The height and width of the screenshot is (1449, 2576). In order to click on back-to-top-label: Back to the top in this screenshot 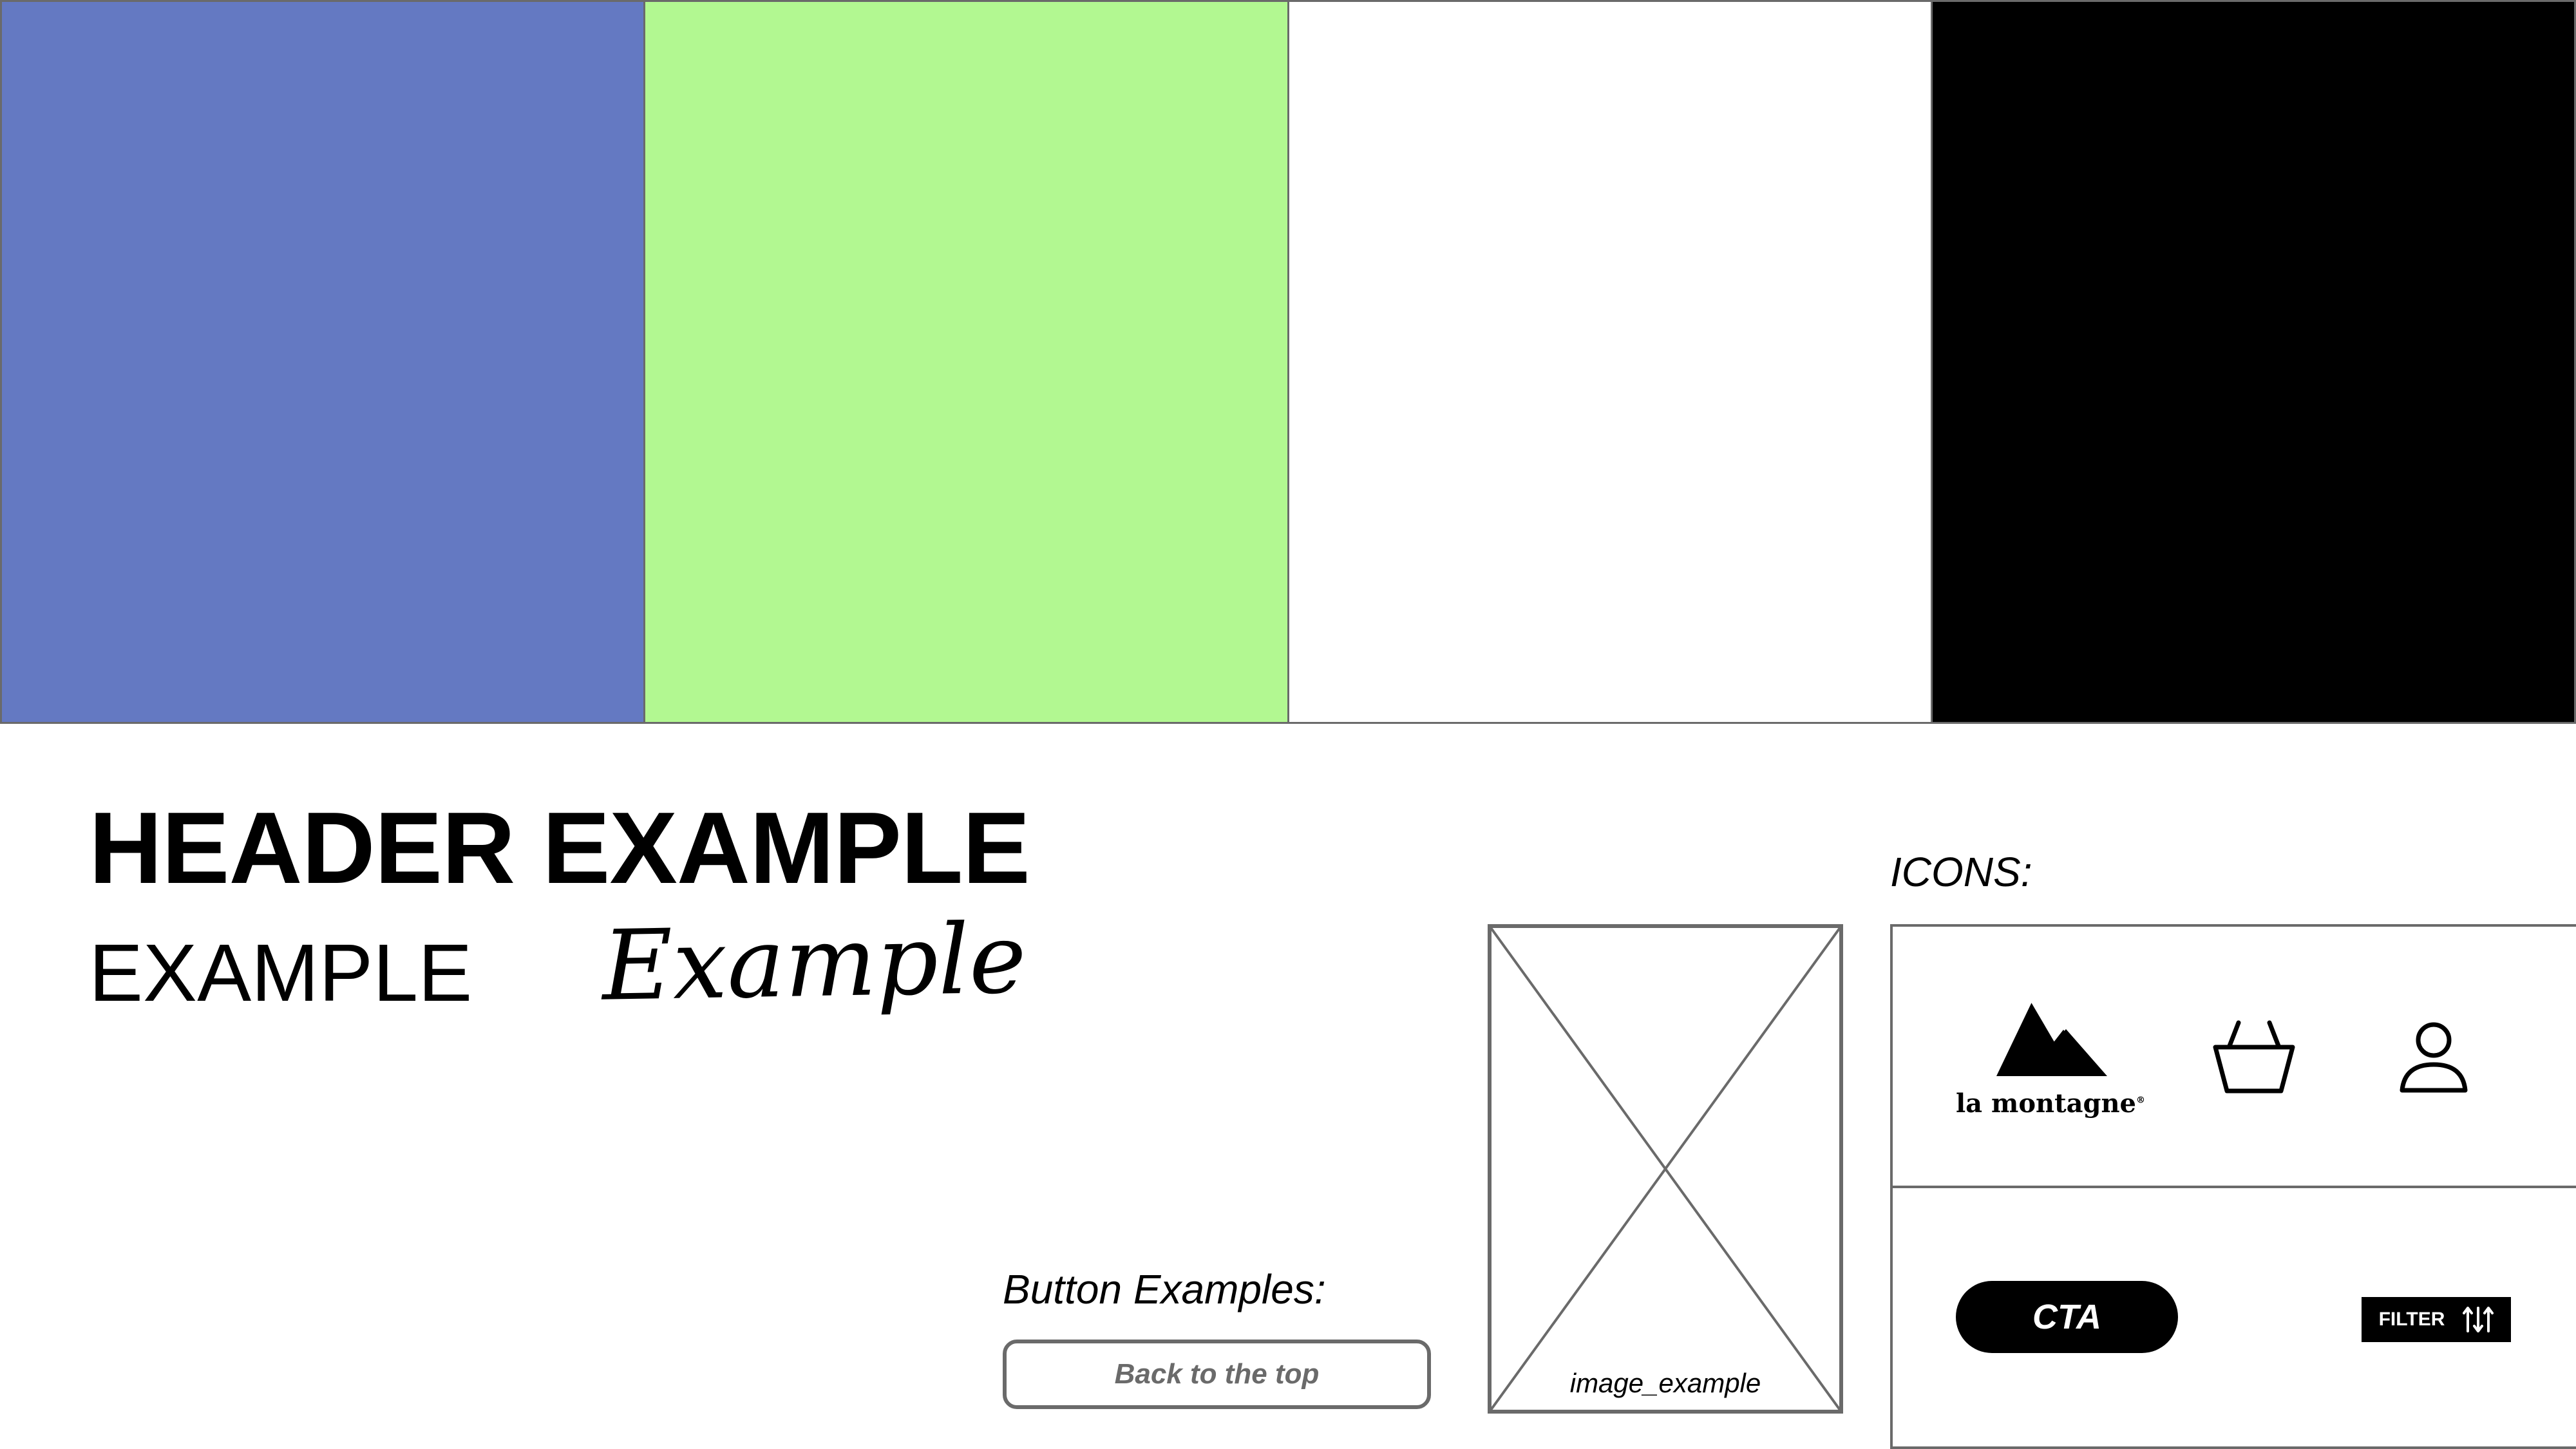, I will do `click(1217, 1374)`.